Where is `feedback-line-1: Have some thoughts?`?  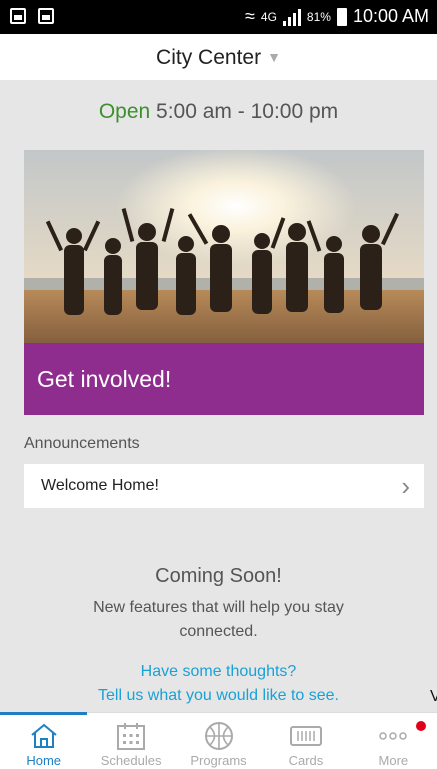 feedback-line-1: Have some thoughts? is located at coordinates (218, 671).